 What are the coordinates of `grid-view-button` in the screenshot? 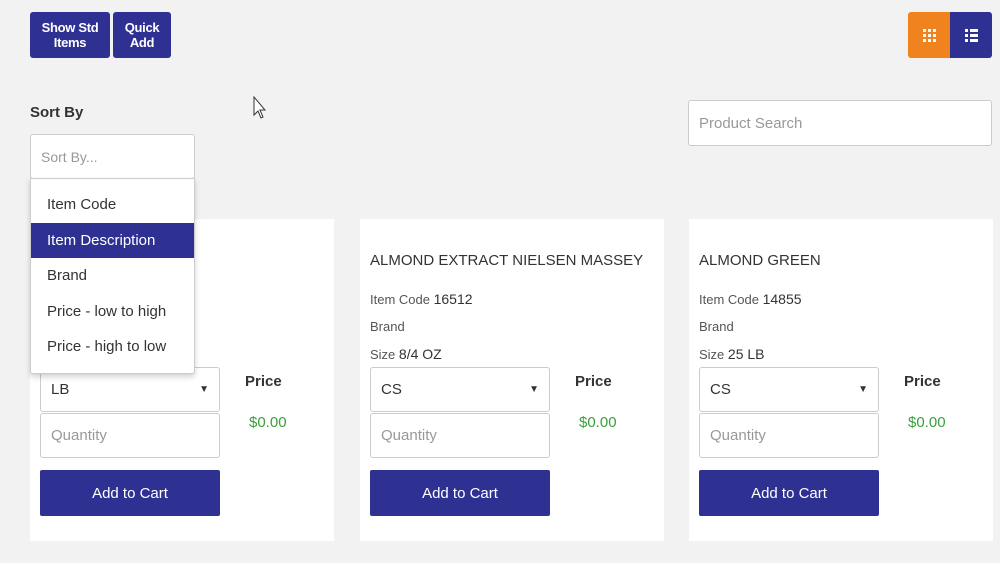 It's located at (929, 35).